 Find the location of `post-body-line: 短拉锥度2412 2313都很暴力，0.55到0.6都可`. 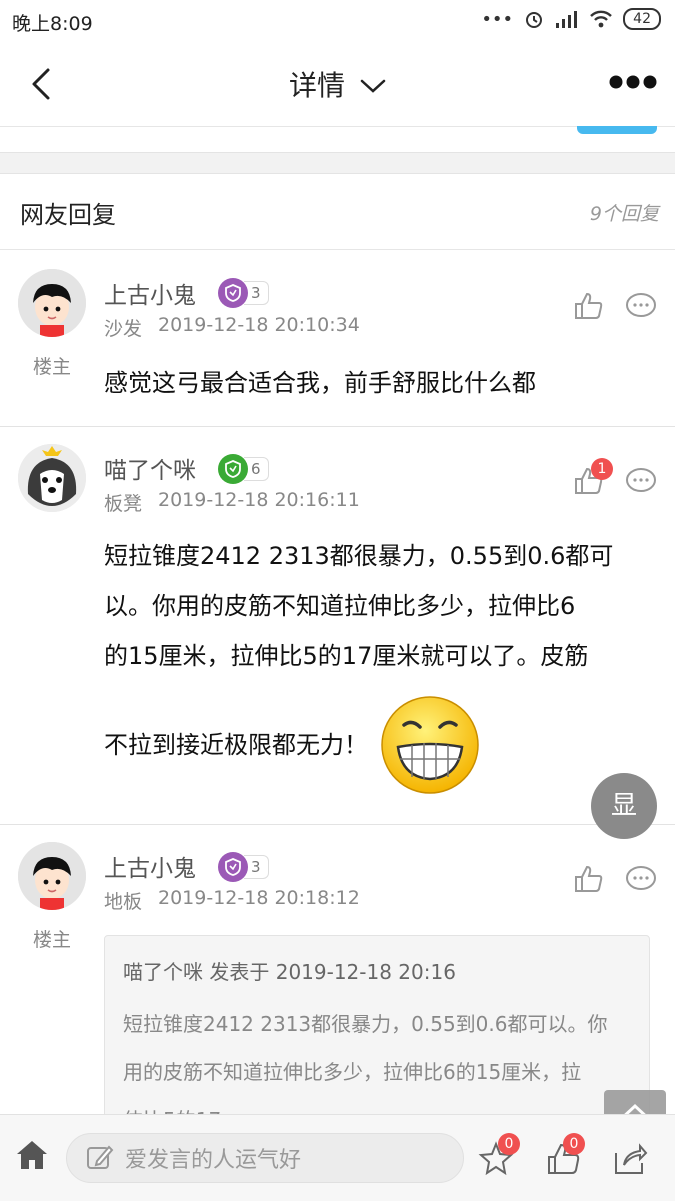

post-body-line: 短拉锥度2412 2313都很暴力，0.55到0.6都可 is located at coordinates (359, 556).